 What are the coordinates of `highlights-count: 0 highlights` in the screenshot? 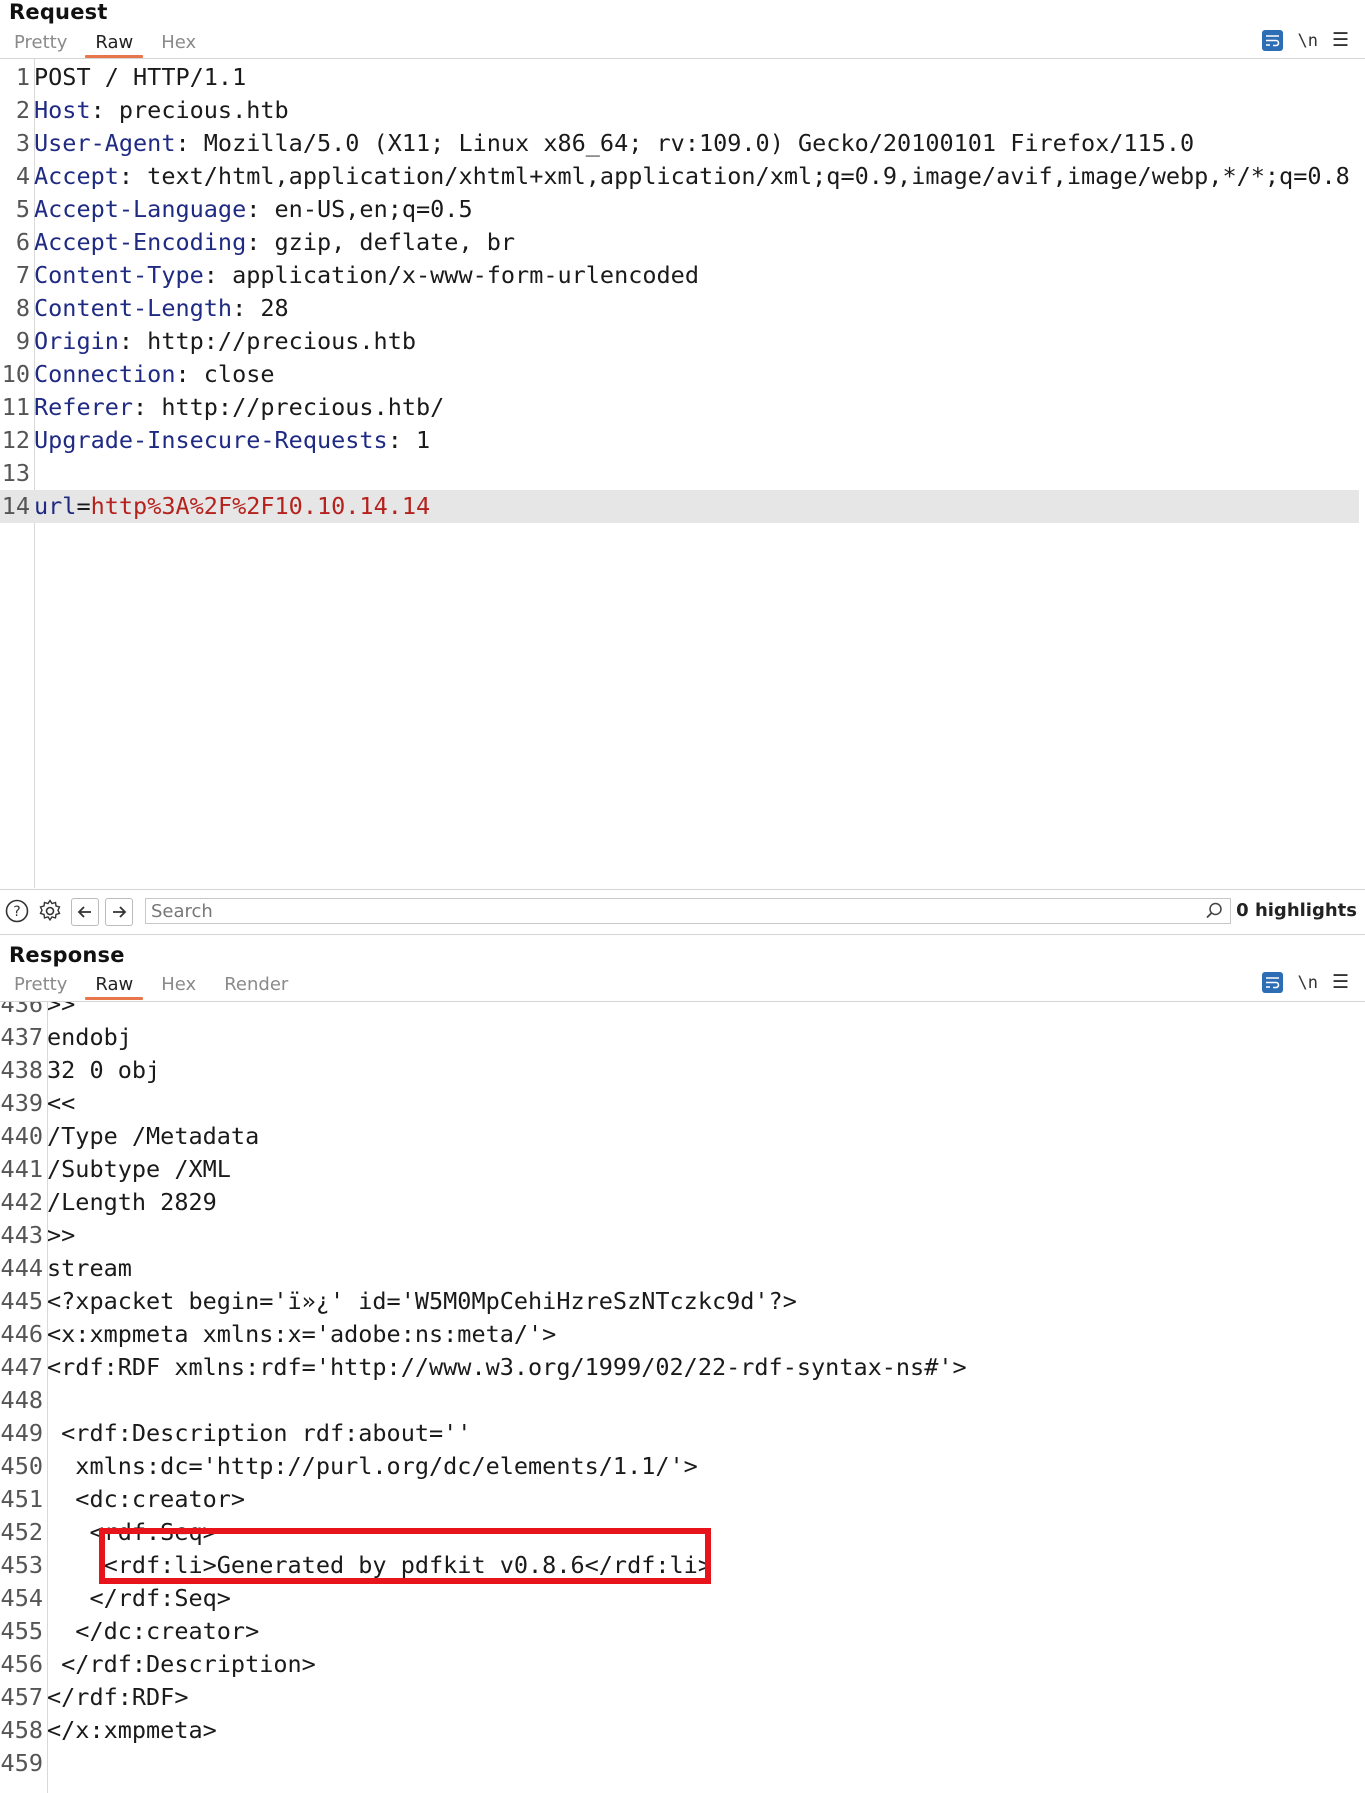 It's located at (1296, 910).